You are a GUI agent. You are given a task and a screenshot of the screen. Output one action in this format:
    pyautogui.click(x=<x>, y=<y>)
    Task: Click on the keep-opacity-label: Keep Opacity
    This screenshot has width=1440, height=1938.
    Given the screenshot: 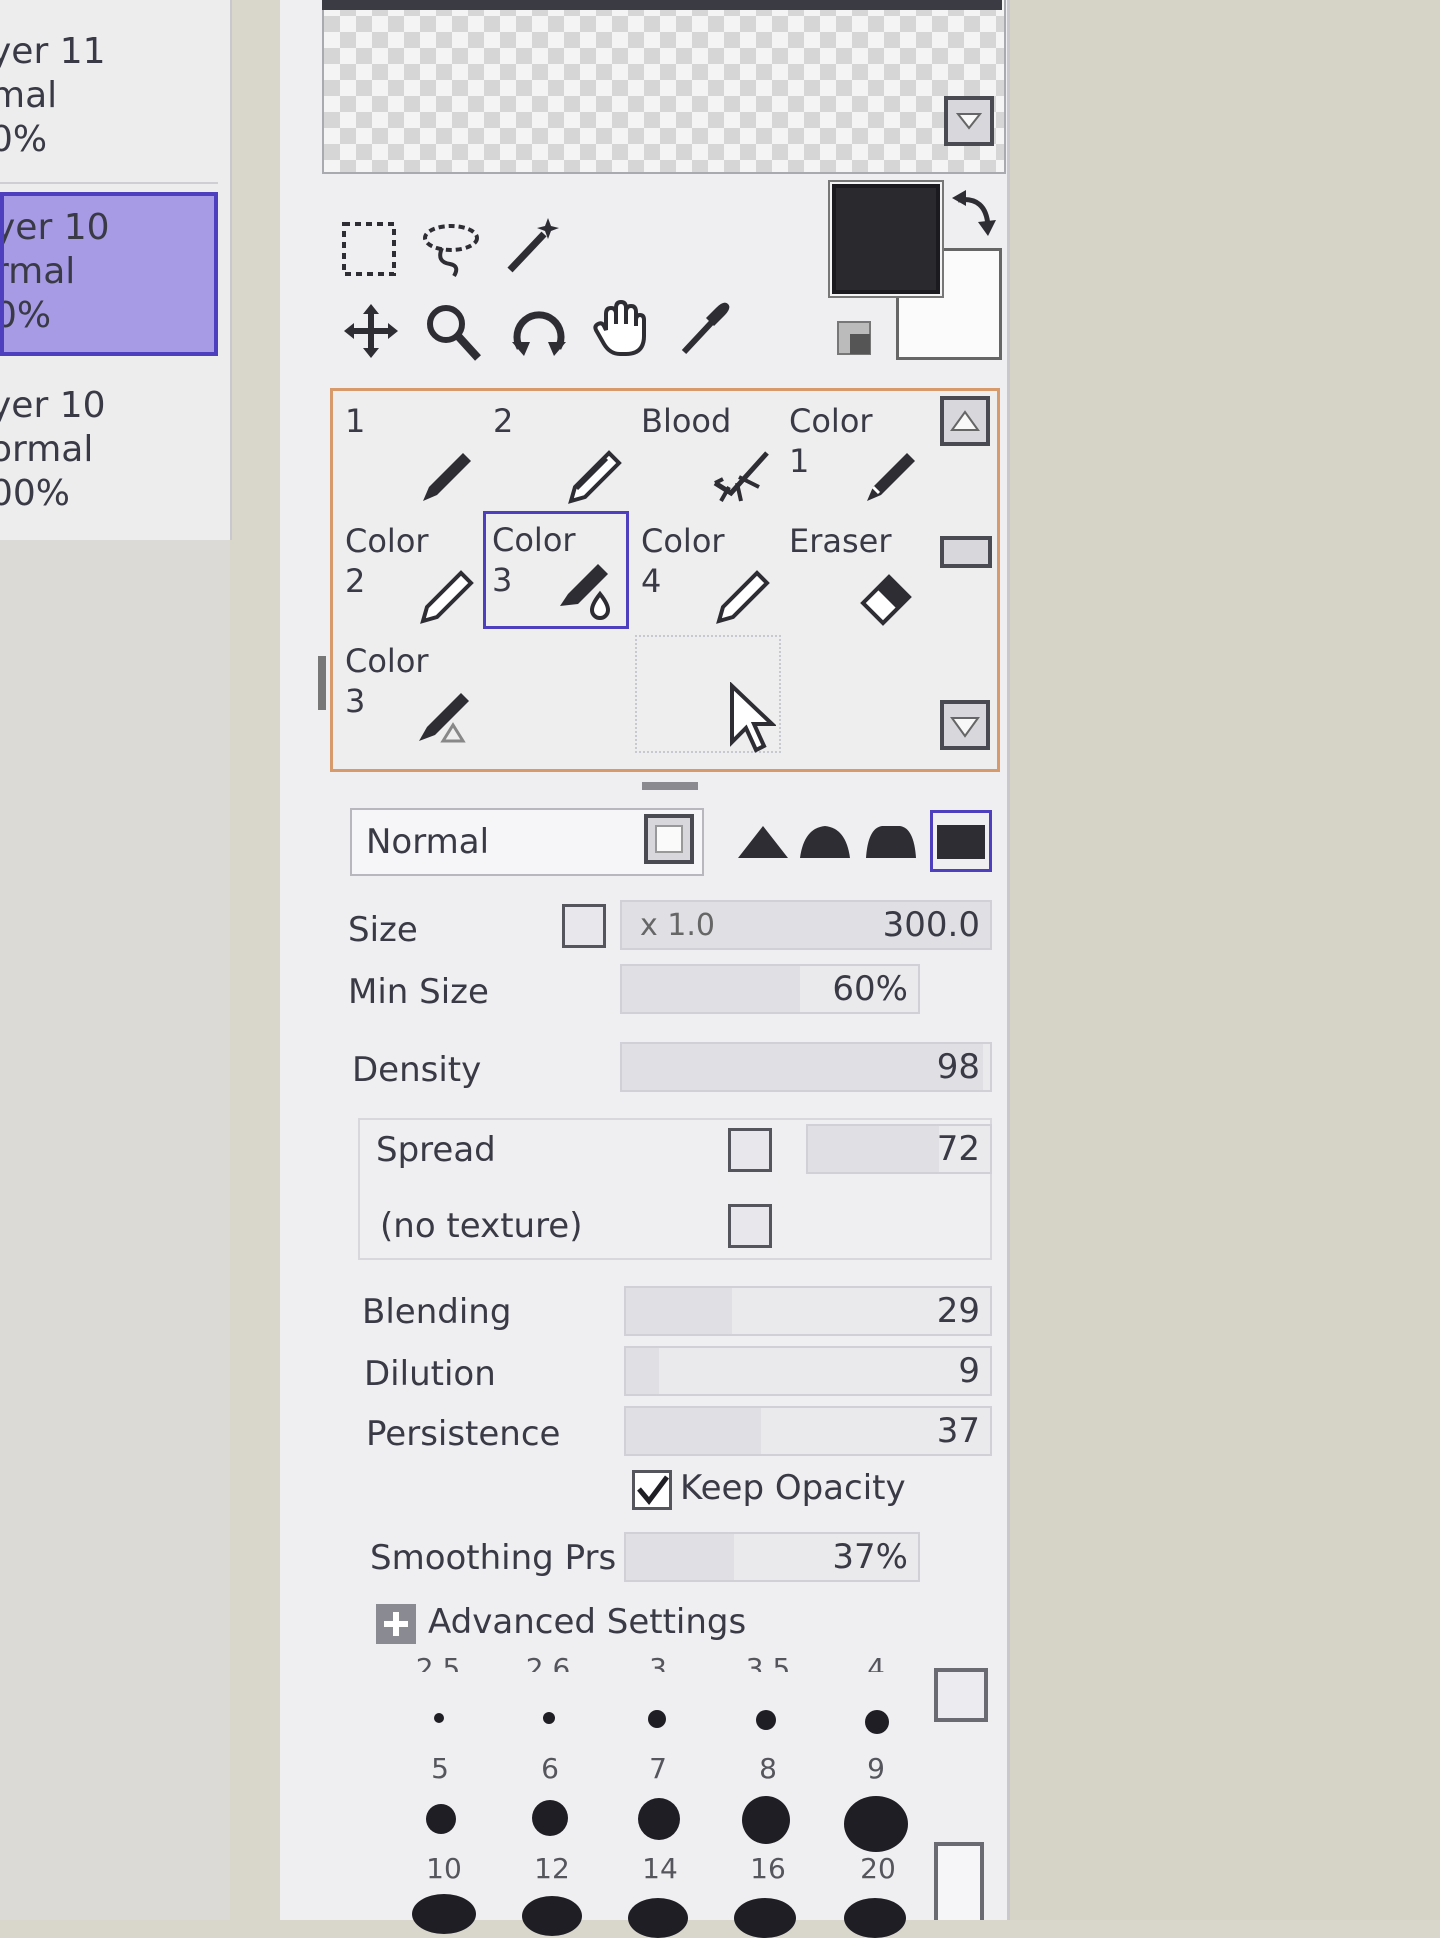 What is the action you would take?
    pyautogui.click(x=793, y=1488)
    